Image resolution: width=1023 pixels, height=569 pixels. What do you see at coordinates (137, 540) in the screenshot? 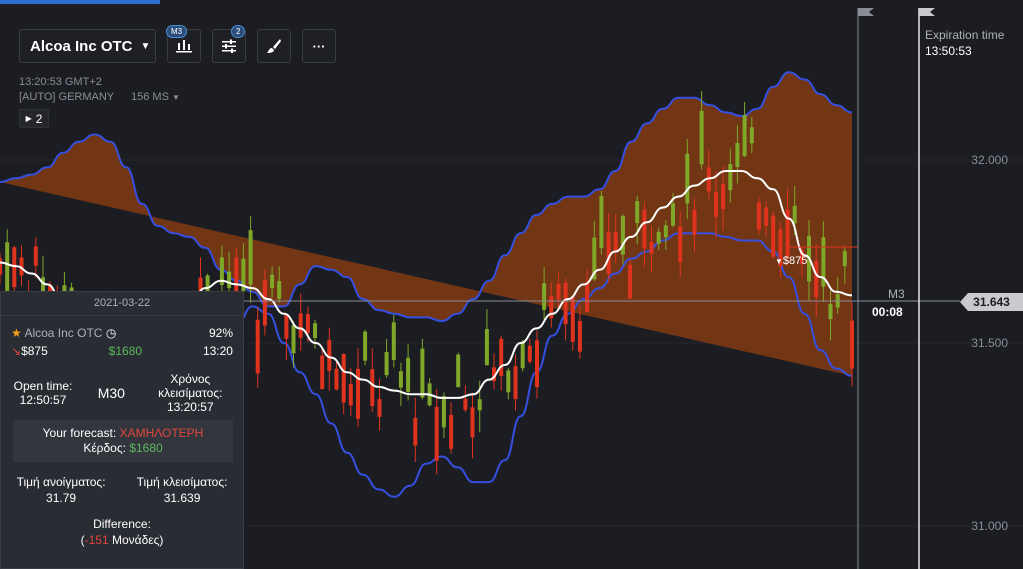
I see `difference-unit: Μονάδες)` at bounding box center [137, 540].